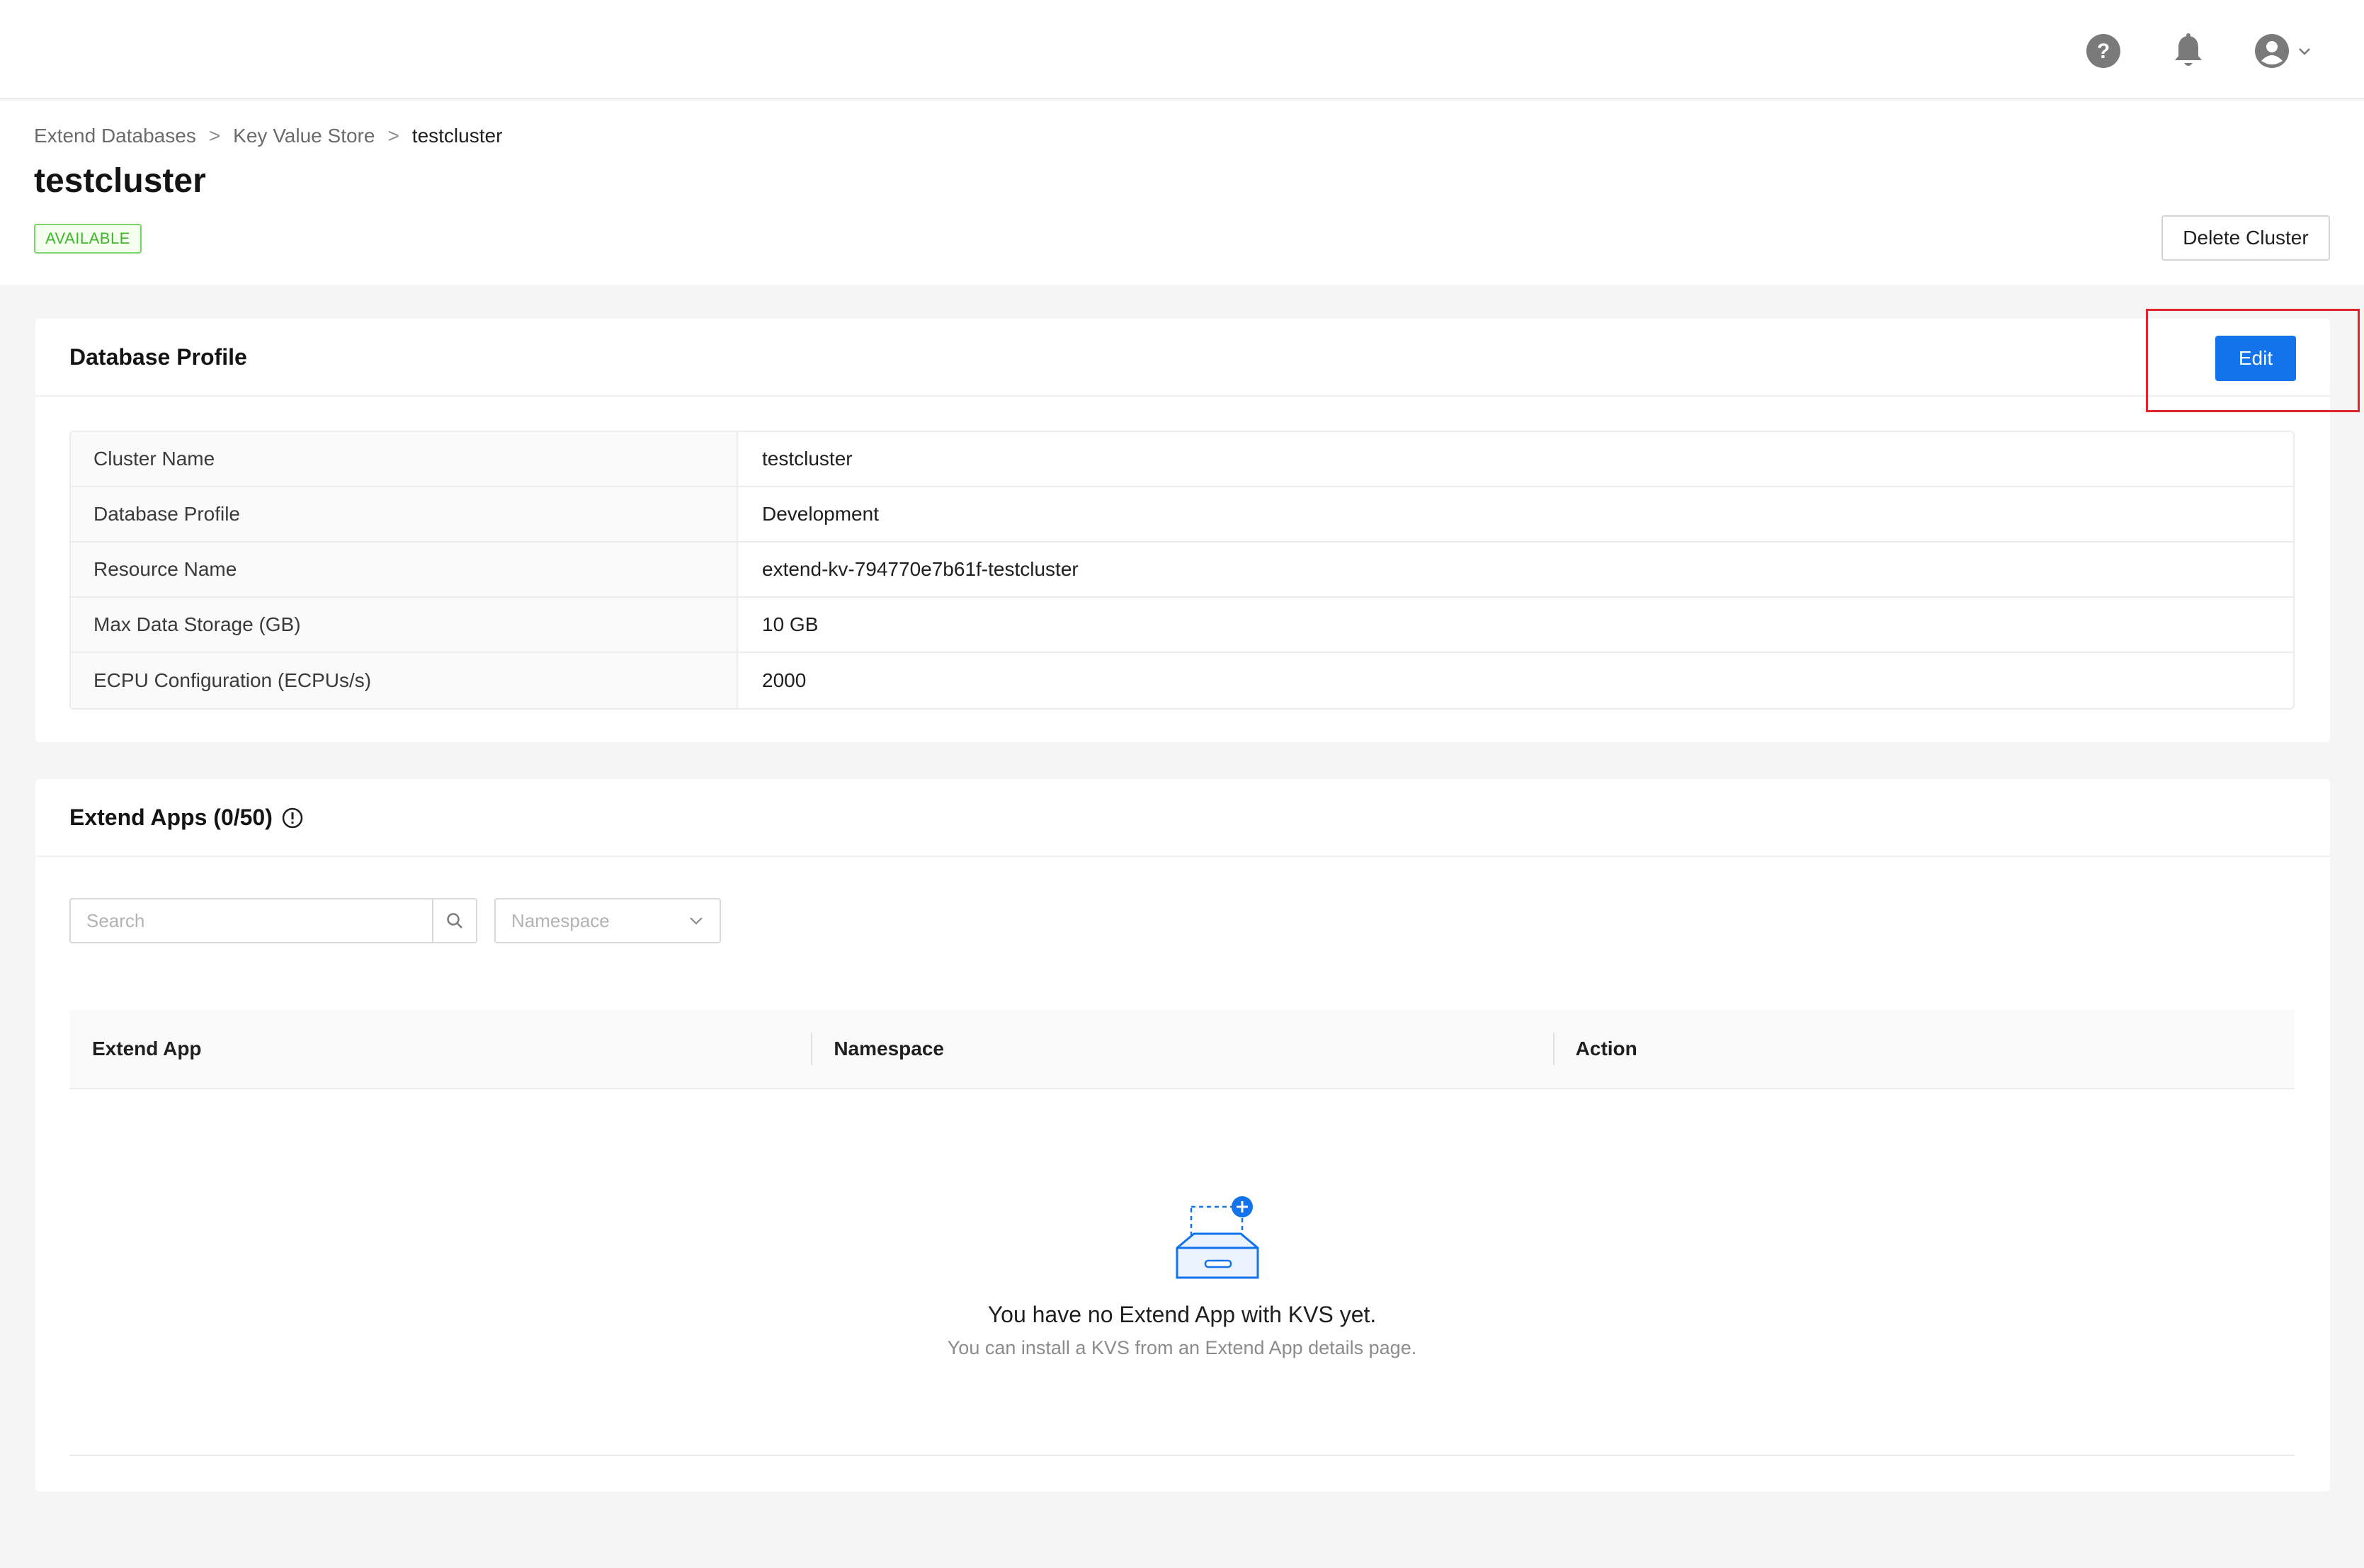 The height and width of the screenshot is (1568, 2364). What do you see at coordinates (1182, 680) in the screenshot?
I see `table-row: ECPU Configuration (ECPUs/s) 2000` at bounding box center [1182, 680].